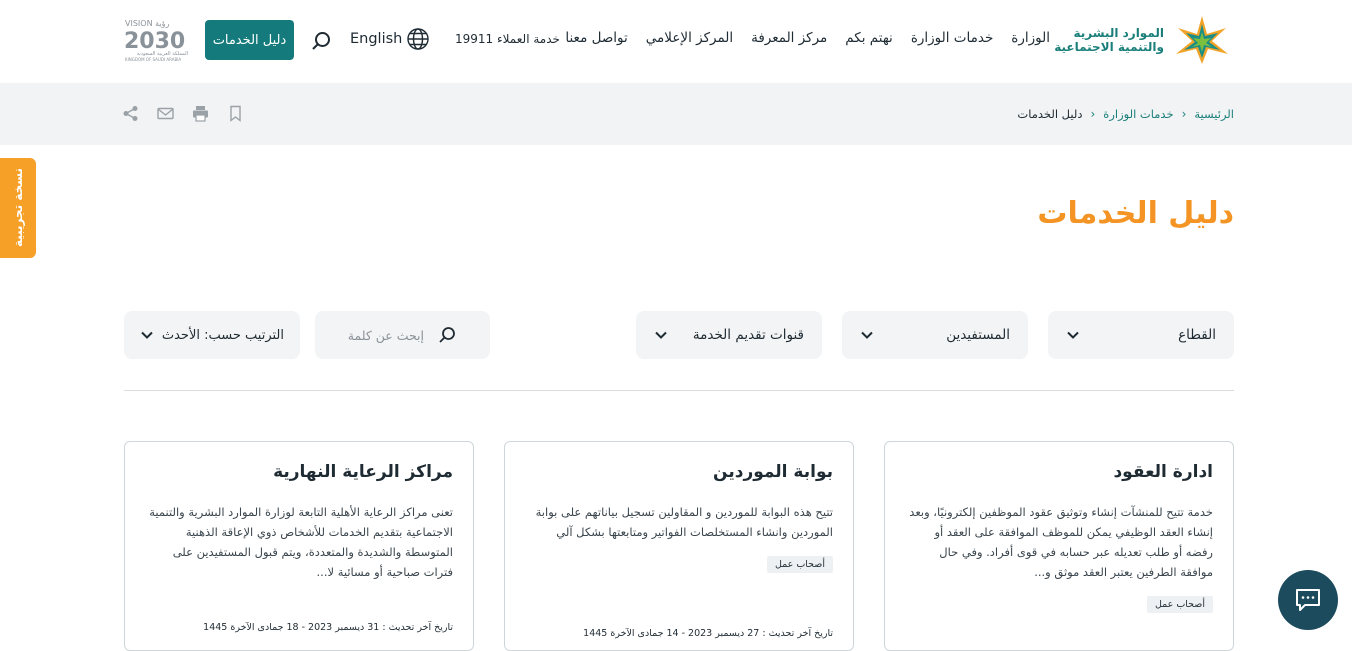  Describe the element at coordinates (235, 113) in the screenshot. I see `bookmark-icon` at that location.